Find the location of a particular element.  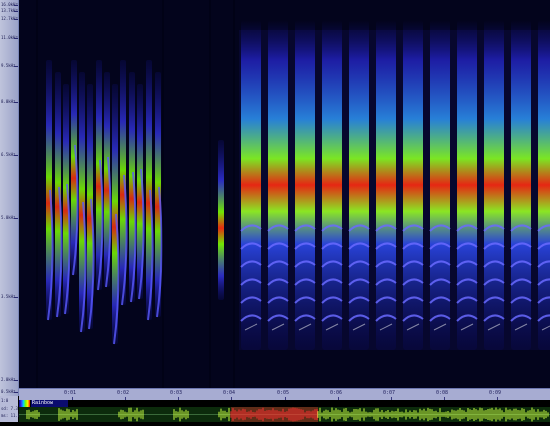

time-label: 0:05 is located at coordinates (283, 393).